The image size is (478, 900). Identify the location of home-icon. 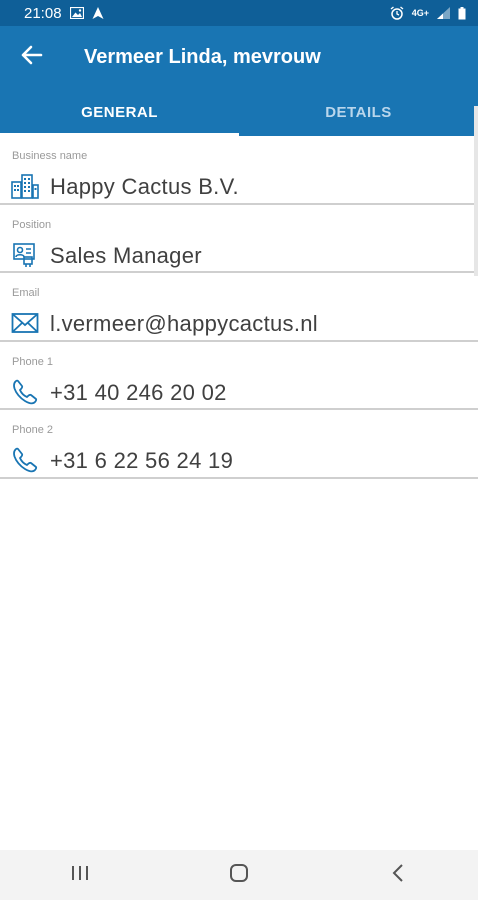
(239, 875).